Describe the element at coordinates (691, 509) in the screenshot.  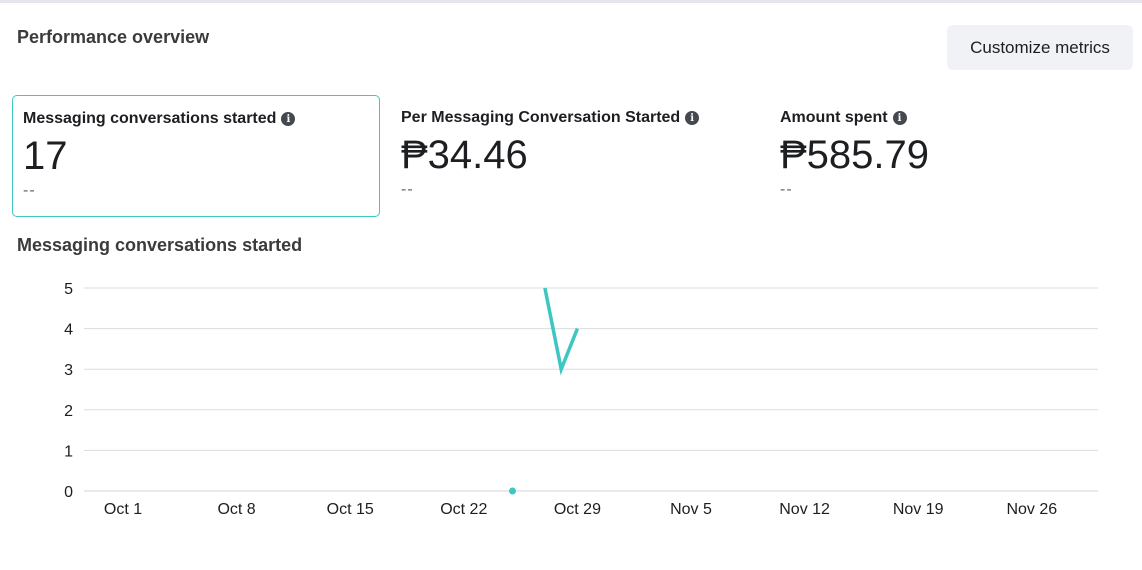
I see `x-tick-label: Nov 5` at that location.